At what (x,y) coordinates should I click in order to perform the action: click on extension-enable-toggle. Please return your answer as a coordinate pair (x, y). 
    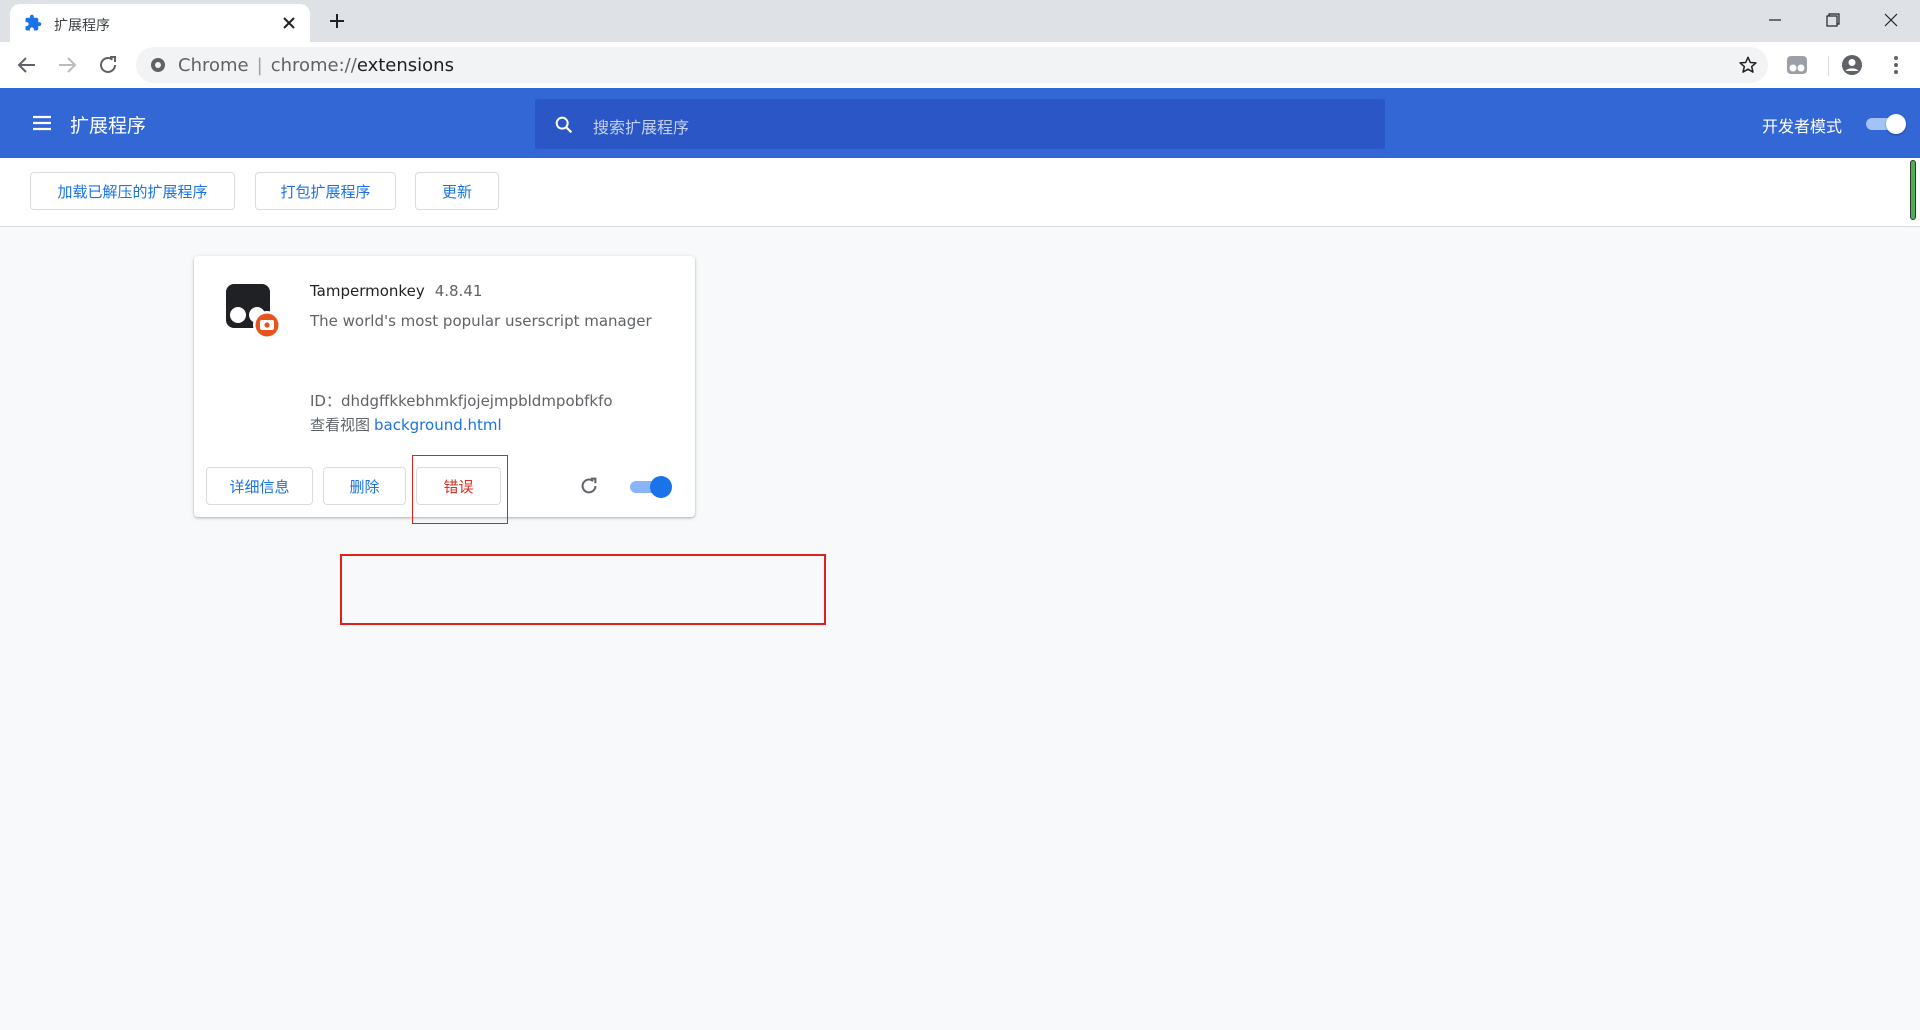
    Looking at the image, I should click on (651, 487).